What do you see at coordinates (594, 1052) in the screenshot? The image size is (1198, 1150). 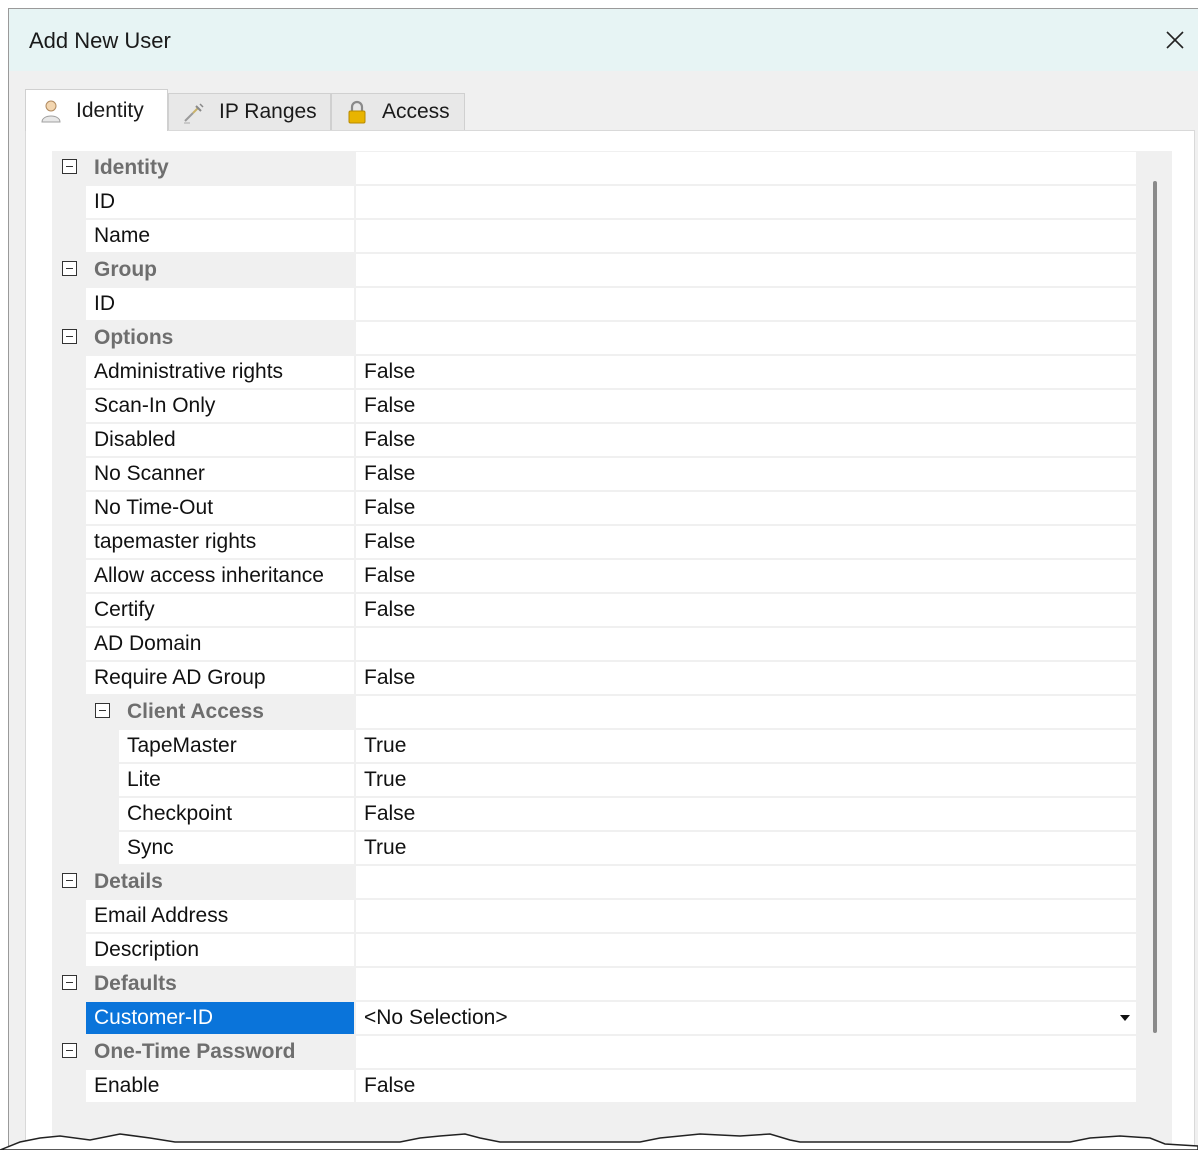 I see `category-row: One-Time Password` at bounding box center [594, 1052].